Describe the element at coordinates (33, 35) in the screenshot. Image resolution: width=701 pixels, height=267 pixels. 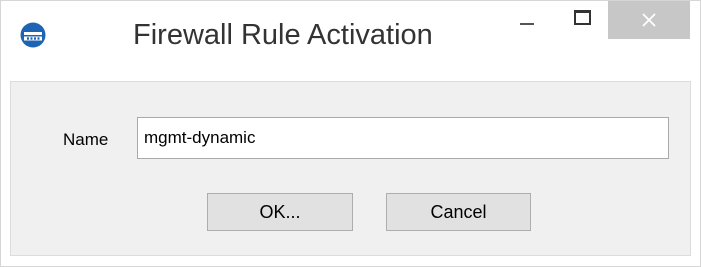
I see `firewall-app-icon` at that location.